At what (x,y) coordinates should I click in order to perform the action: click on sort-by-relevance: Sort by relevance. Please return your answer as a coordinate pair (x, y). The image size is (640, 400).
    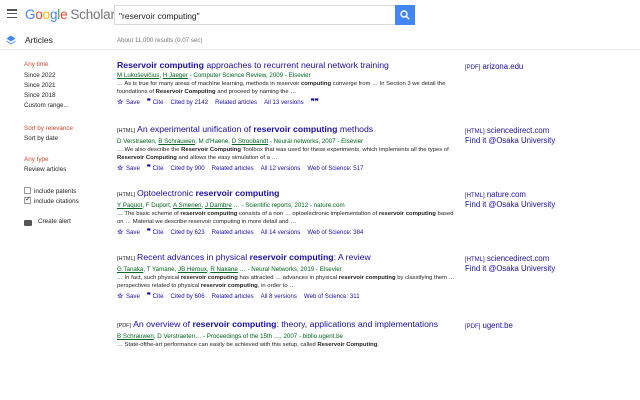
    Looking at the image, I should click on (48, 128).